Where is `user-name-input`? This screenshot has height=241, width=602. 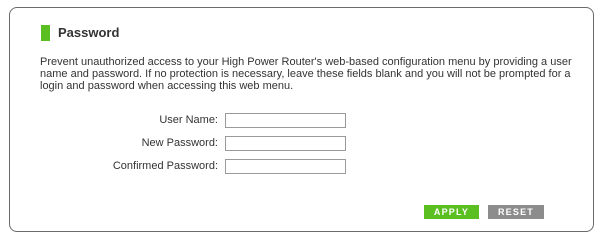 user-name-input is located at coordinates (285, 120).